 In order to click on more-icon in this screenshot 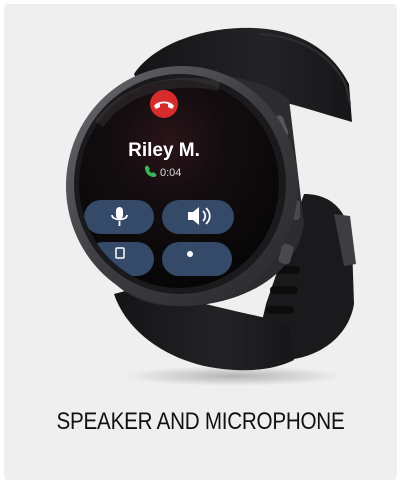, I will do `click(190, 254)`.